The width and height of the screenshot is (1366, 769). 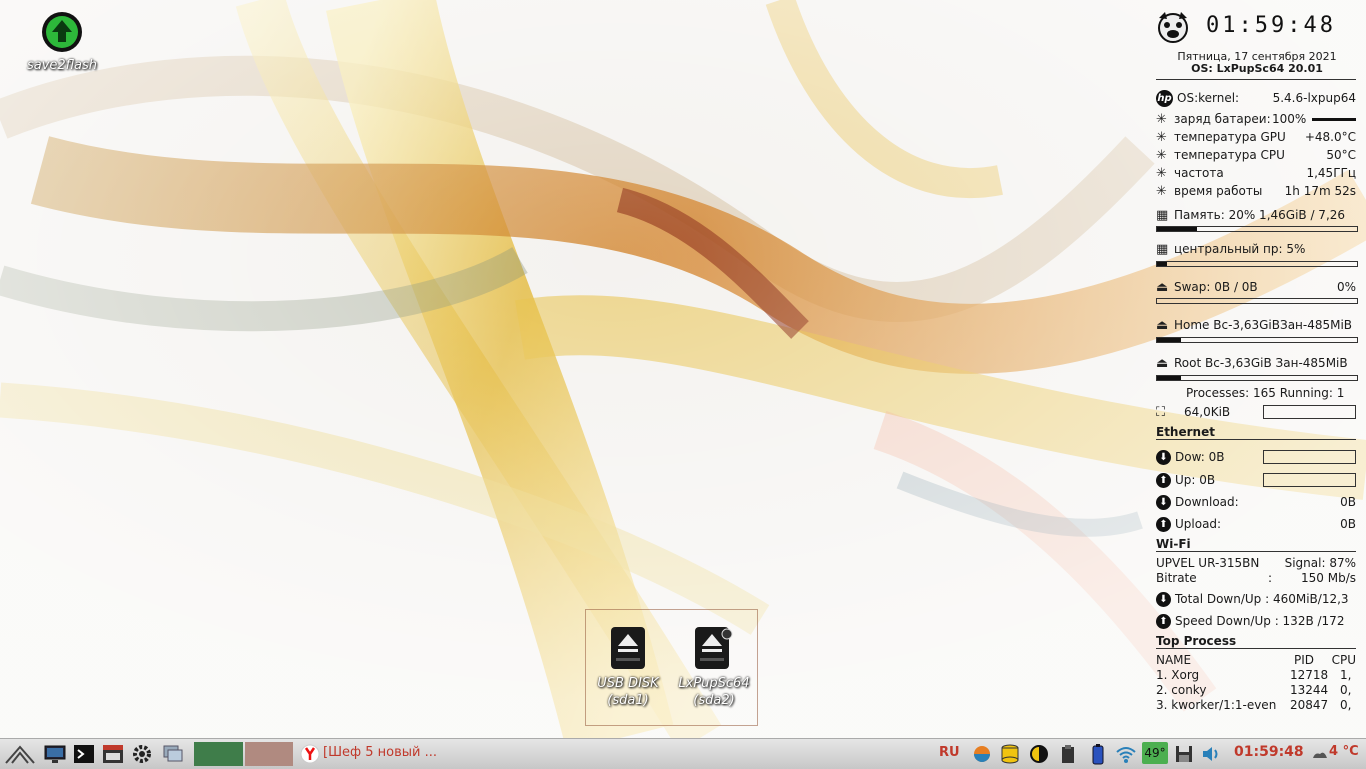 What do you see at coordinates (1198, 524) in the screenshot?
I see `eth-upload-label: Upload:` at bounding box center [1198, 524].